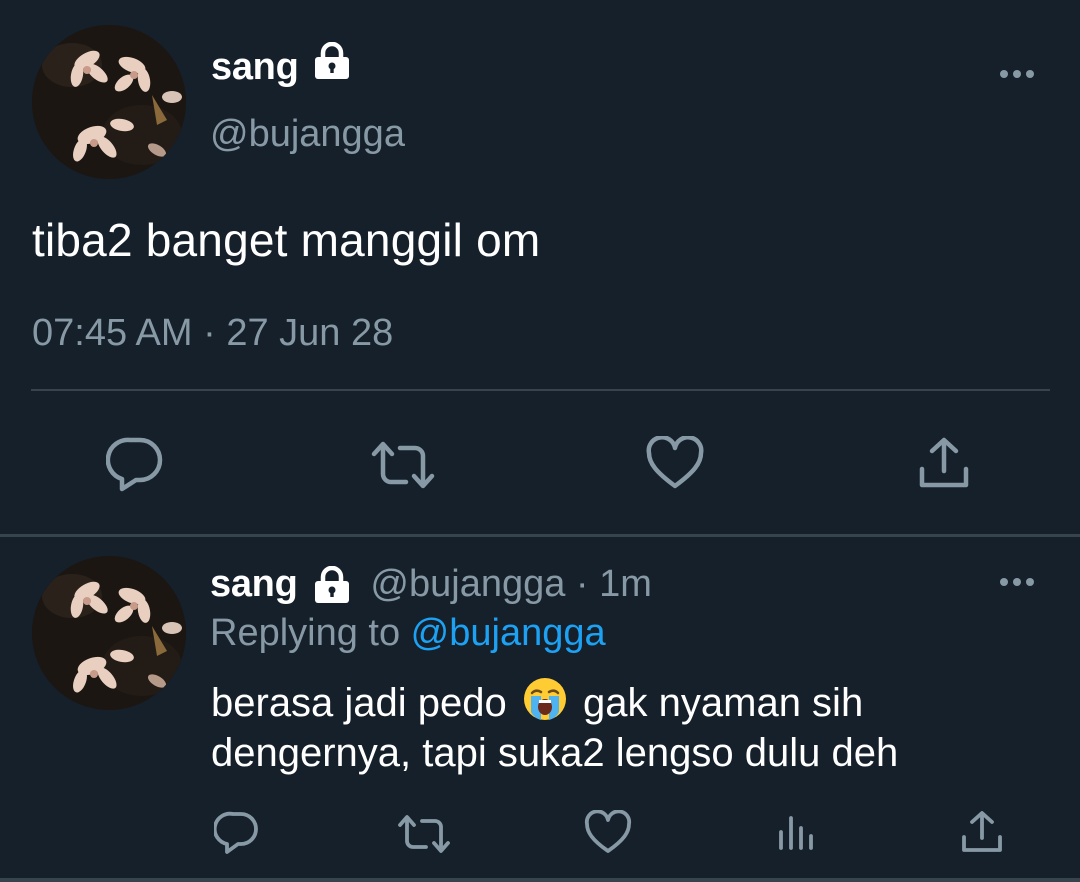 The width and height of the screenshot is (1080, 882). Describe the element at coordinates (545, 699) in the screenshot. I see `loudly-crying-face-icon` at that location.